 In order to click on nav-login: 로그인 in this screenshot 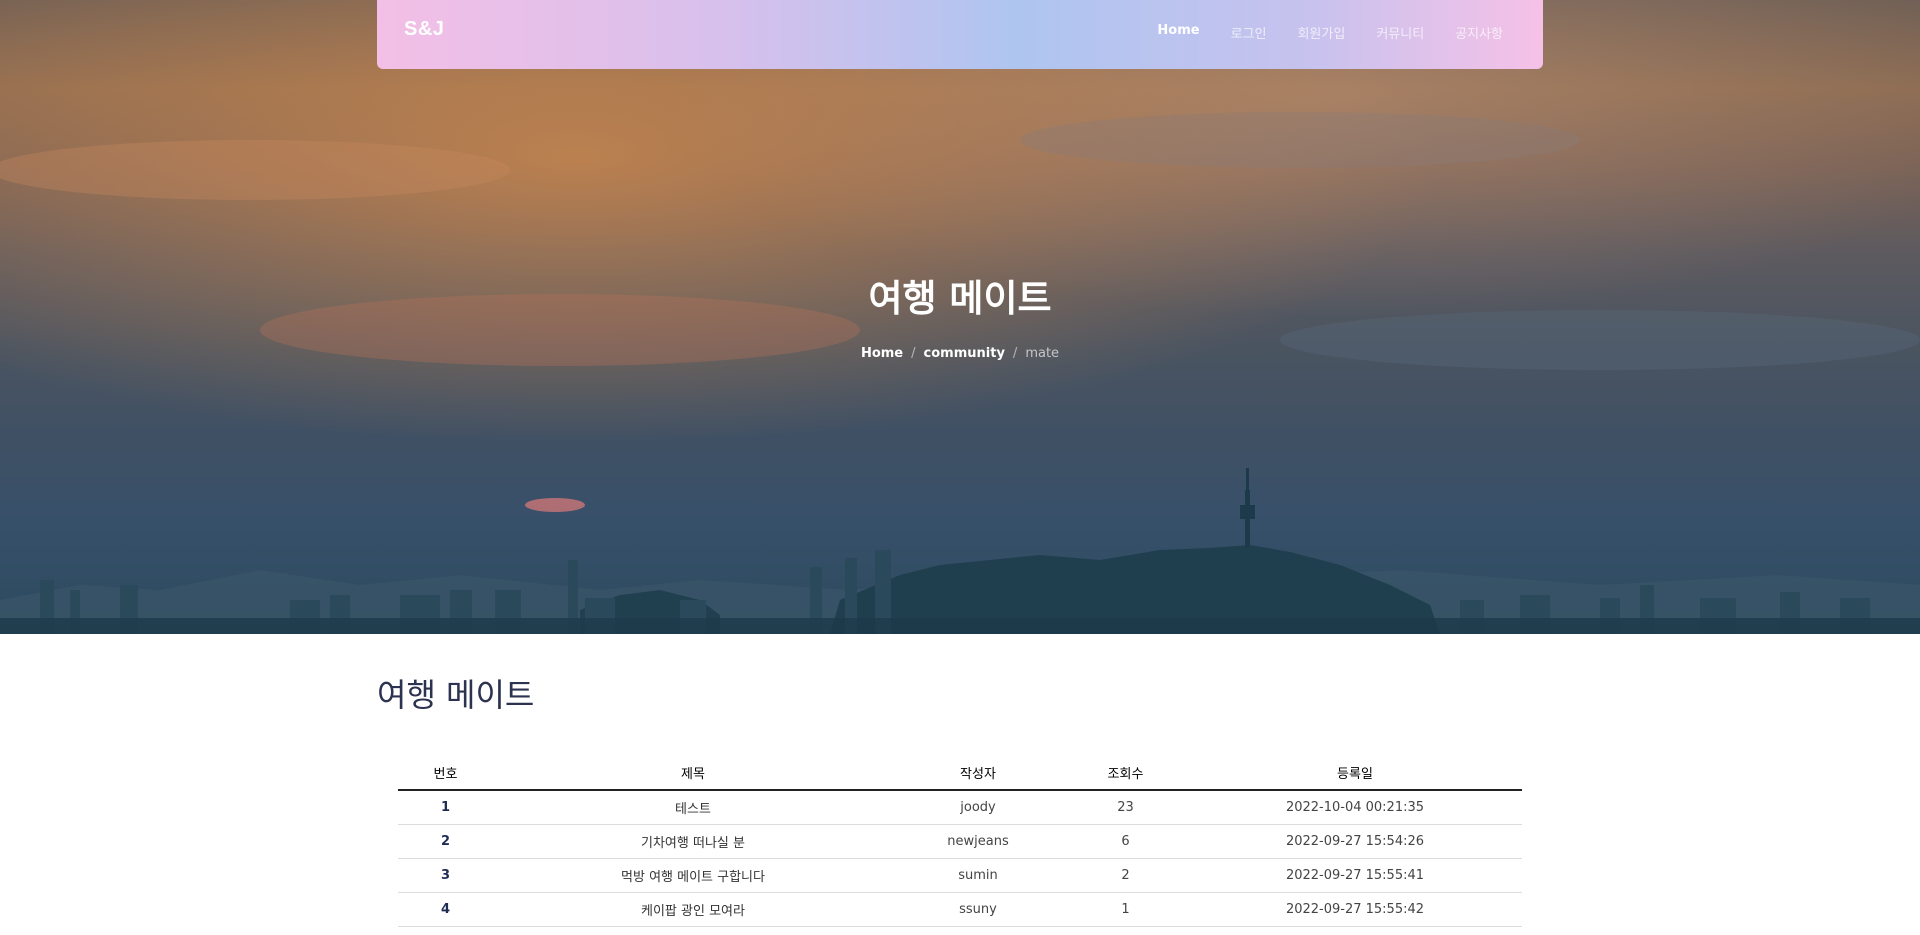, I will do `click(1249, 32)`.